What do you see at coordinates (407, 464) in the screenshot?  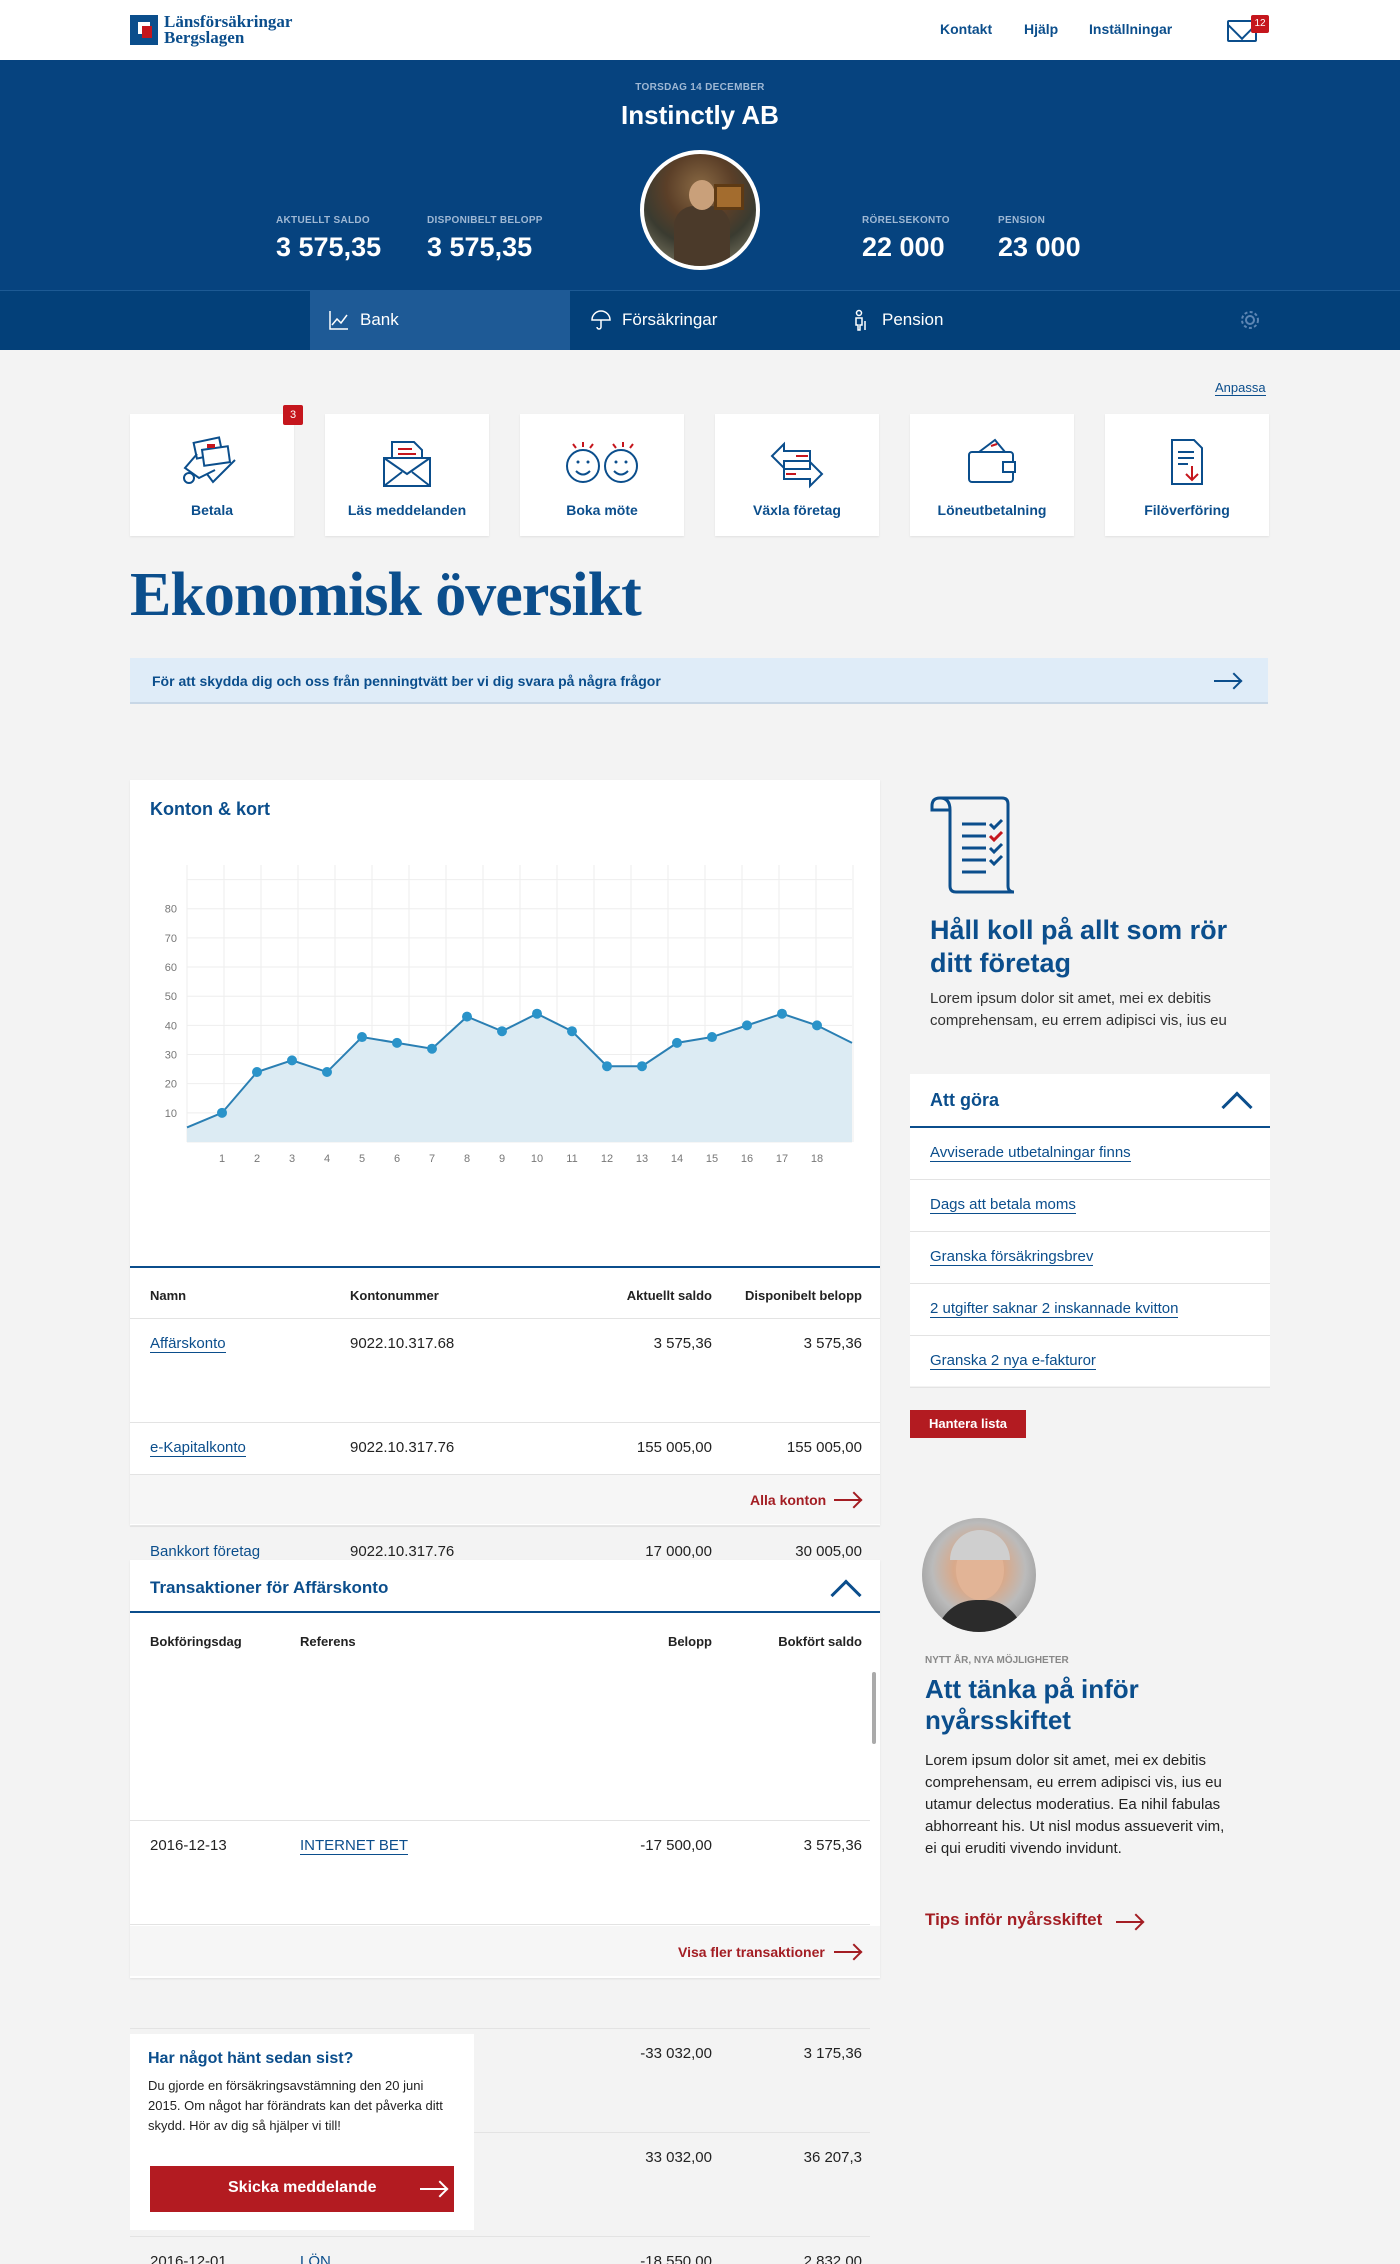 I see `message-envelope-icon` at bounding box center [407, 464].